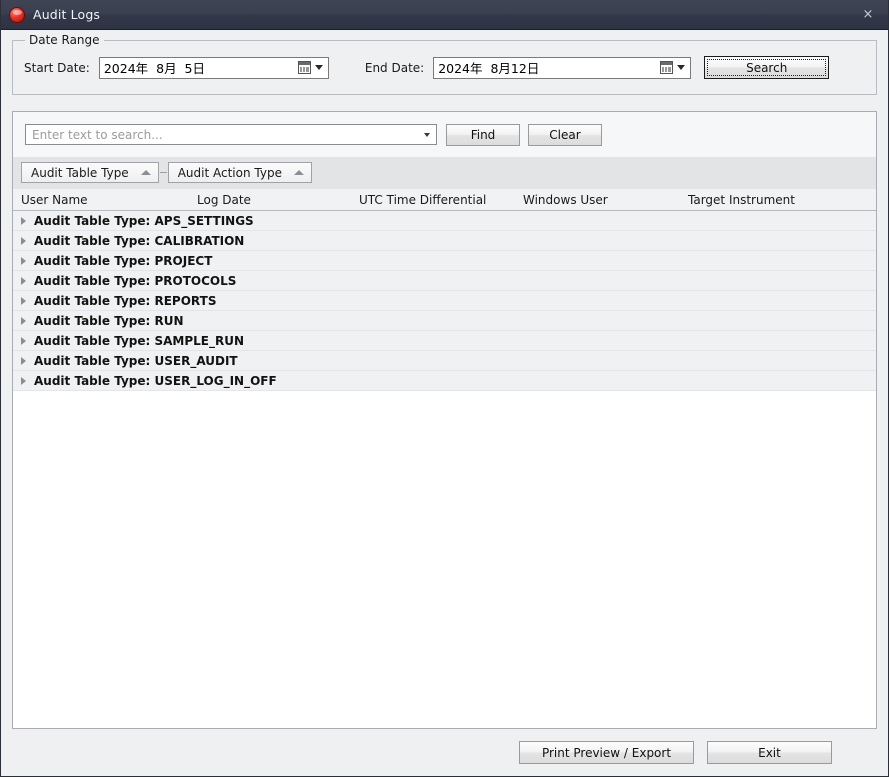 This screenshot has height=777, width=889. Describe the element at coordinates (444, 173) in the screenshot. I see `group-by-band: Audit Table Type Audit Action Type` at that location.